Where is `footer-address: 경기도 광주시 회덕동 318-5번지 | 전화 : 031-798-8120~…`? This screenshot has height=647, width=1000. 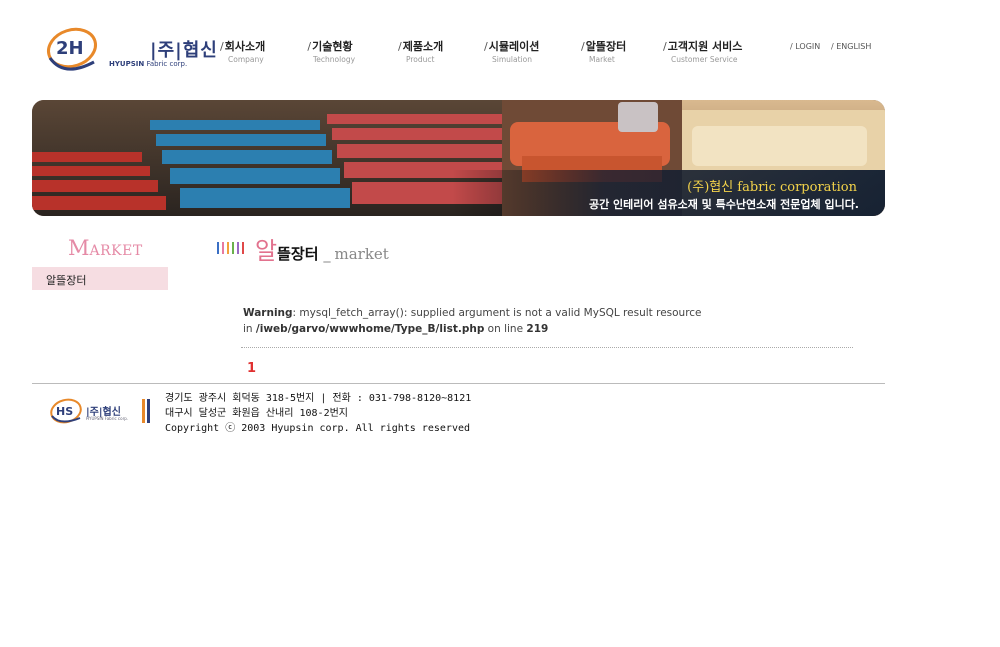
footer-address: 경기도 광주시 회덕동 318-5번지 | 전화 : 031-798-8120~… is located at coordinates (318, 413).